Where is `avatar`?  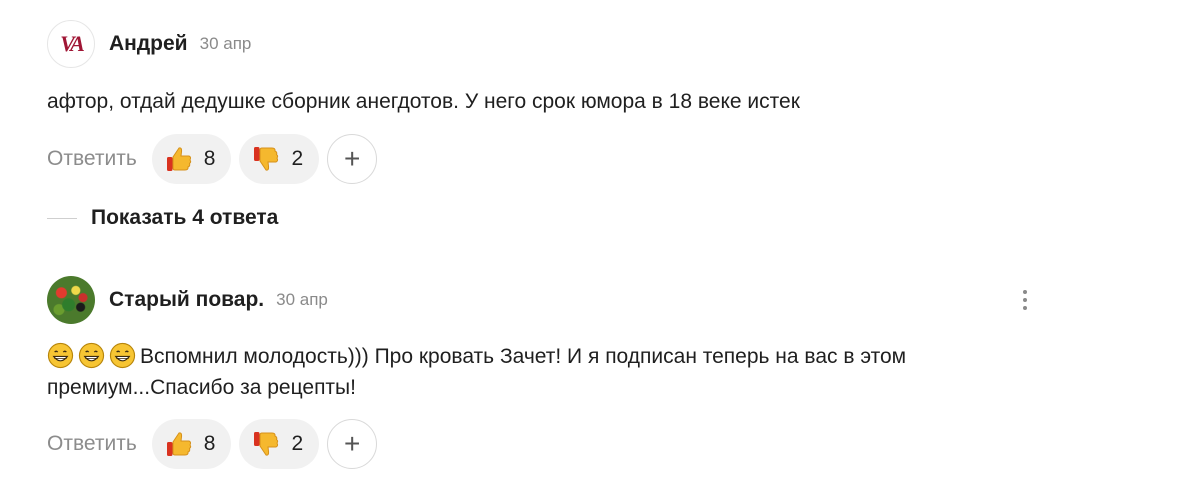
avatar is located at coordinates (71, 300).